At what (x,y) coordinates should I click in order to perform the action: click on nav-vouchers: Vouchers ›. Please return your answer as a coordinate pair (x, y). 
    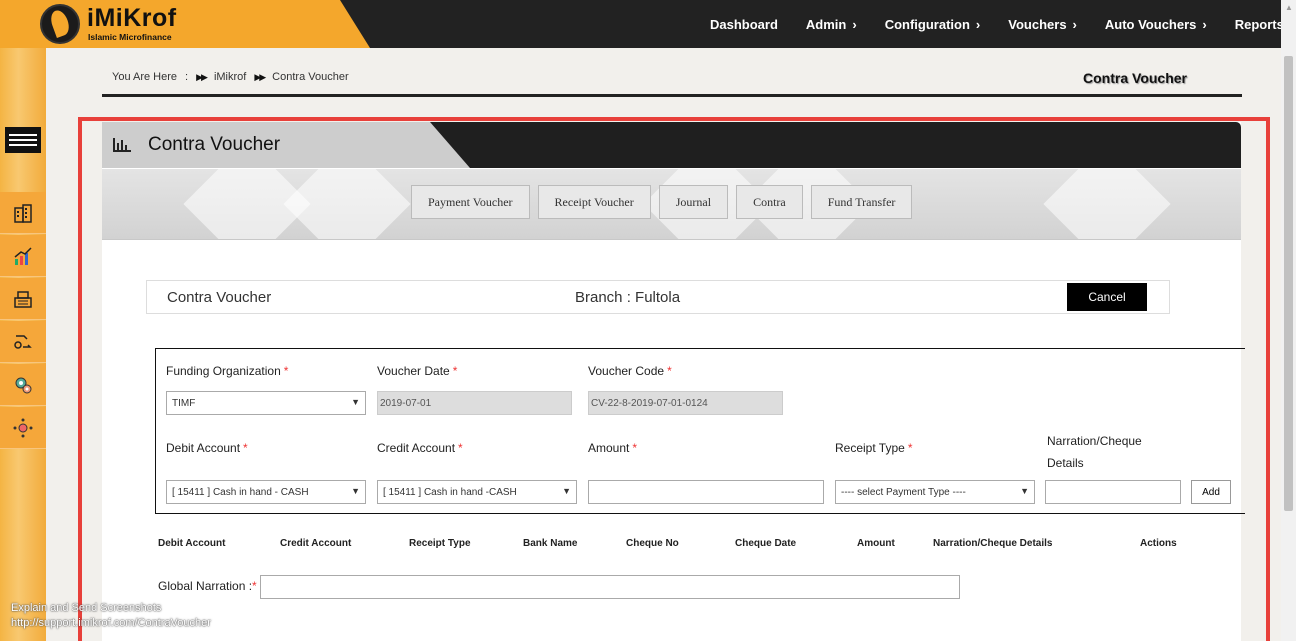
    Looking at the image, I should click on (1042, 24).